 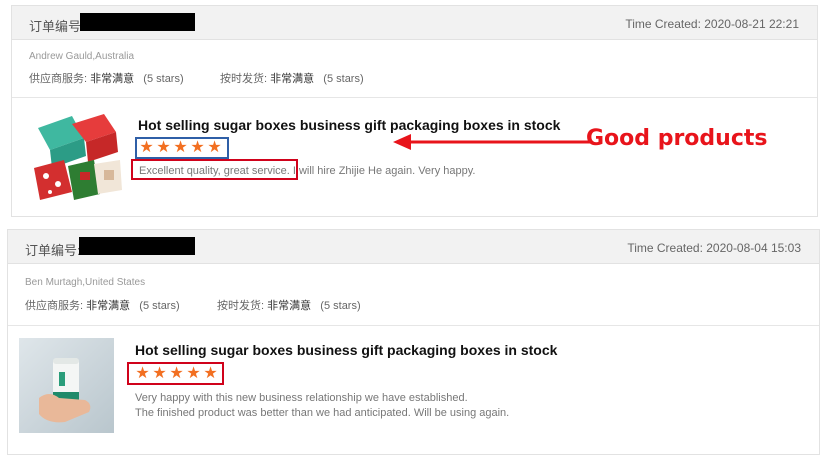 I want to click on gift-boxes-photo-icon, so click(x=77, y=160).